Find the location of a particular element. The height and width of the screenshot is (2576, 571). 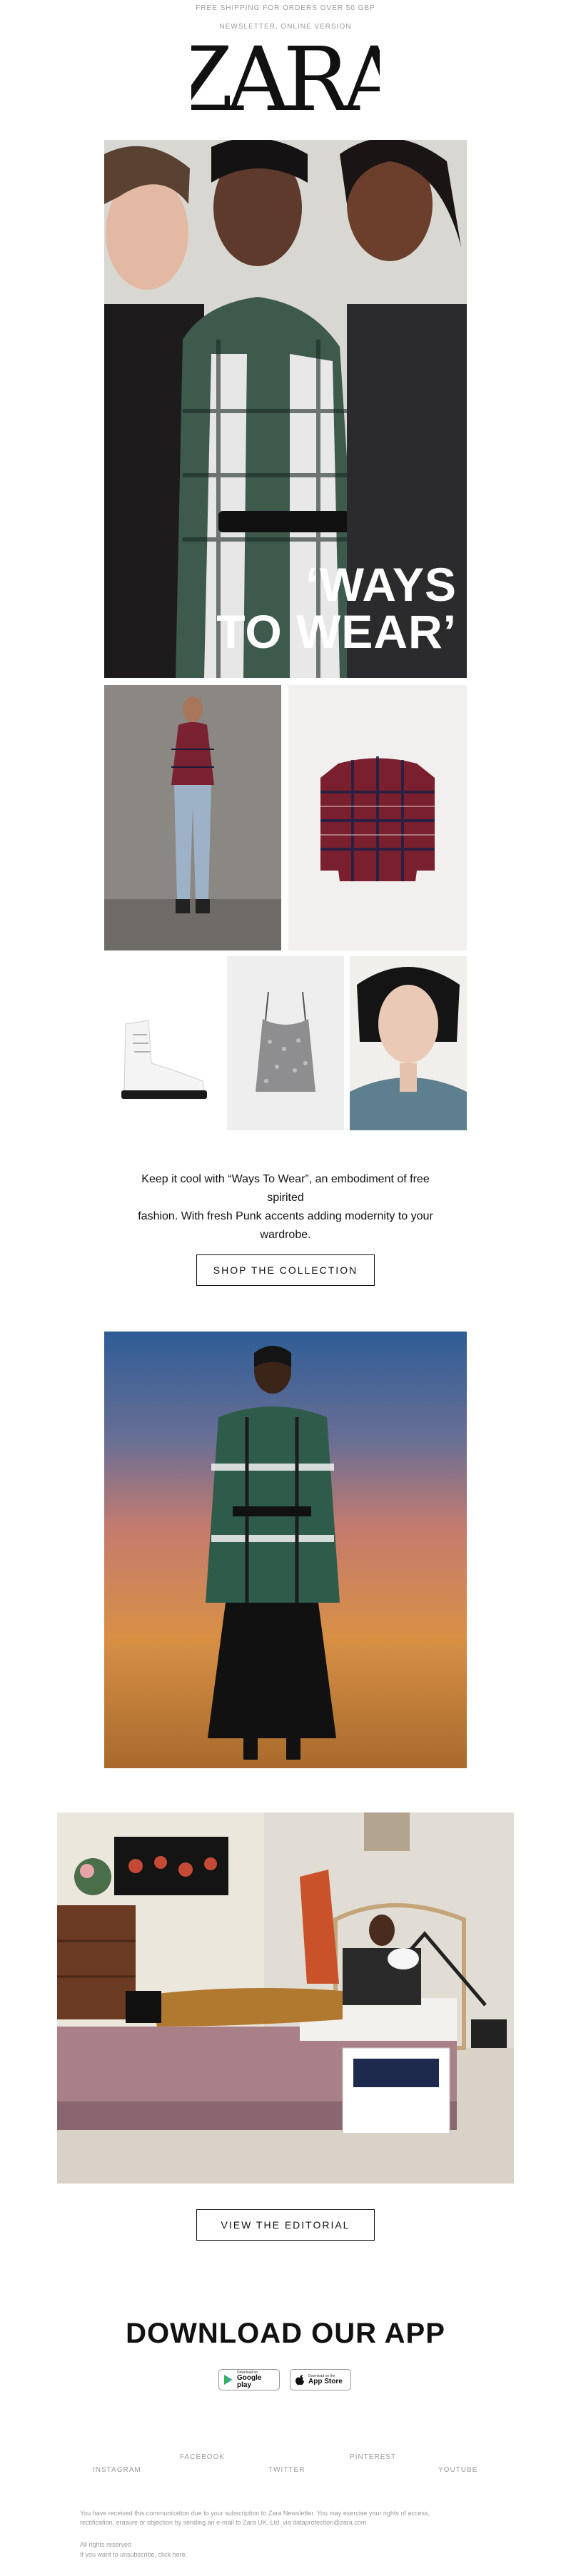

view-editorial-button: VIEW THE EDITORIAL is located at coordinates (285, 2225).